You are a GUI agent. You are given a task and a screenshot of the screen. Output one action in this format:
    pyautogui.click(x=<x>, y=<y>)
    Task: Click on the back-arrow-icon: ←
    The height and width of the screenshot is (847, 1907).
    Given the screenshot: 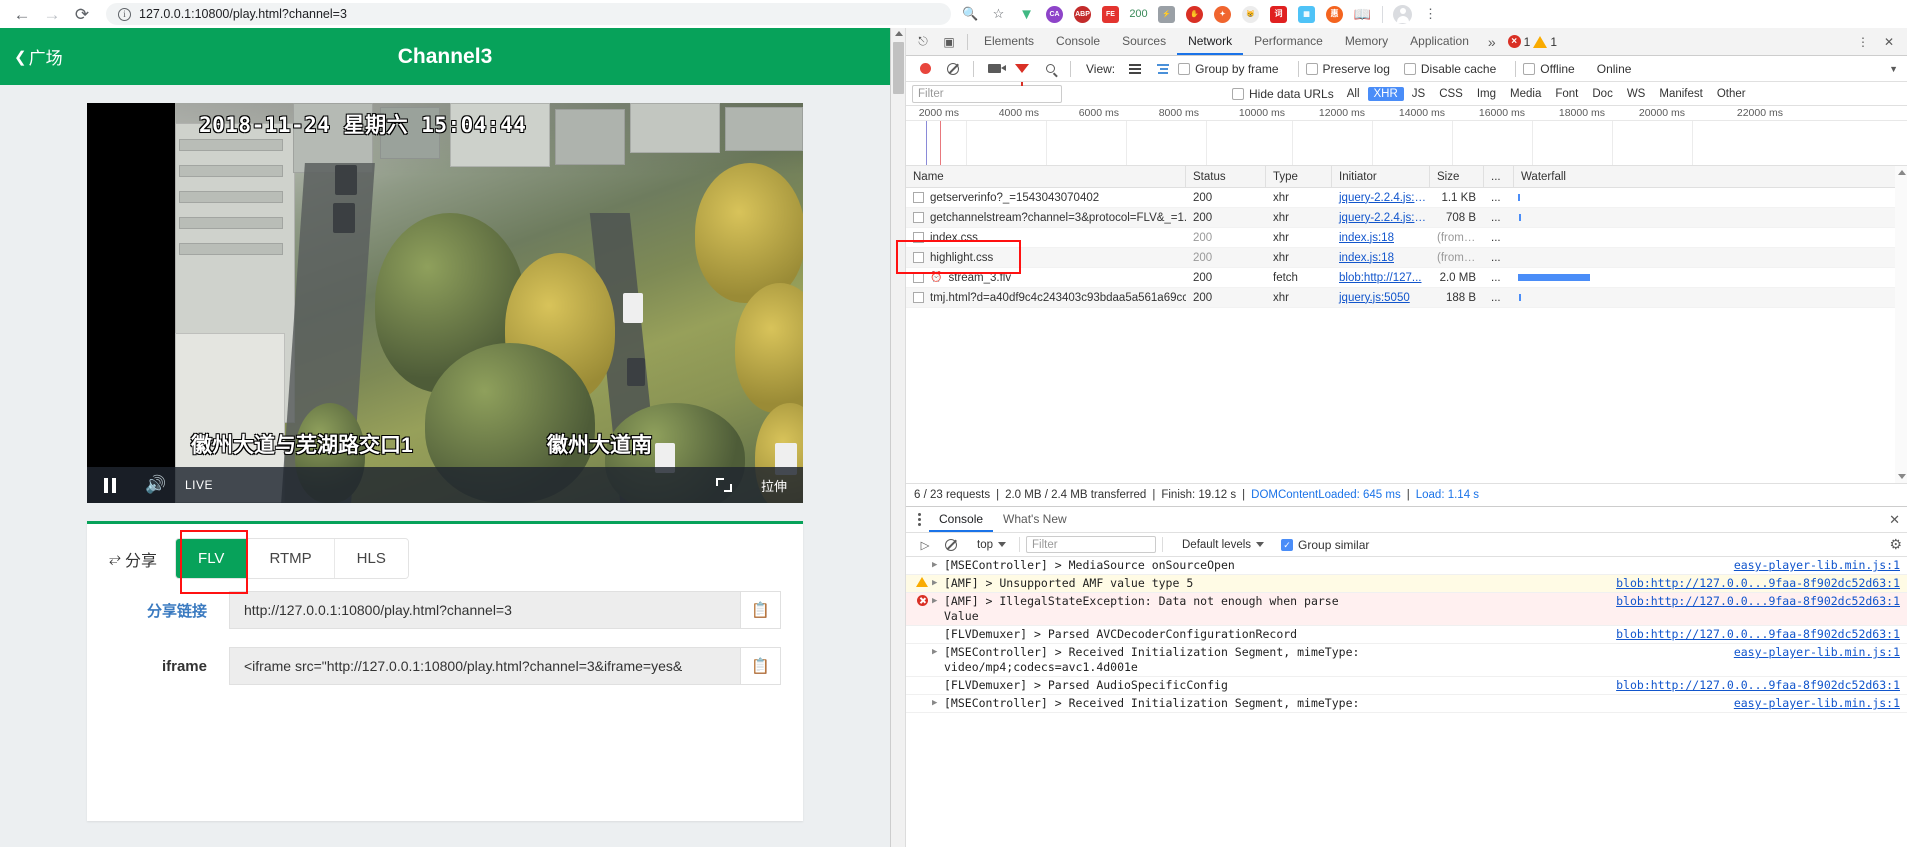 What is the action you would take?
    pyautogui.click(x=22, y=14)
    